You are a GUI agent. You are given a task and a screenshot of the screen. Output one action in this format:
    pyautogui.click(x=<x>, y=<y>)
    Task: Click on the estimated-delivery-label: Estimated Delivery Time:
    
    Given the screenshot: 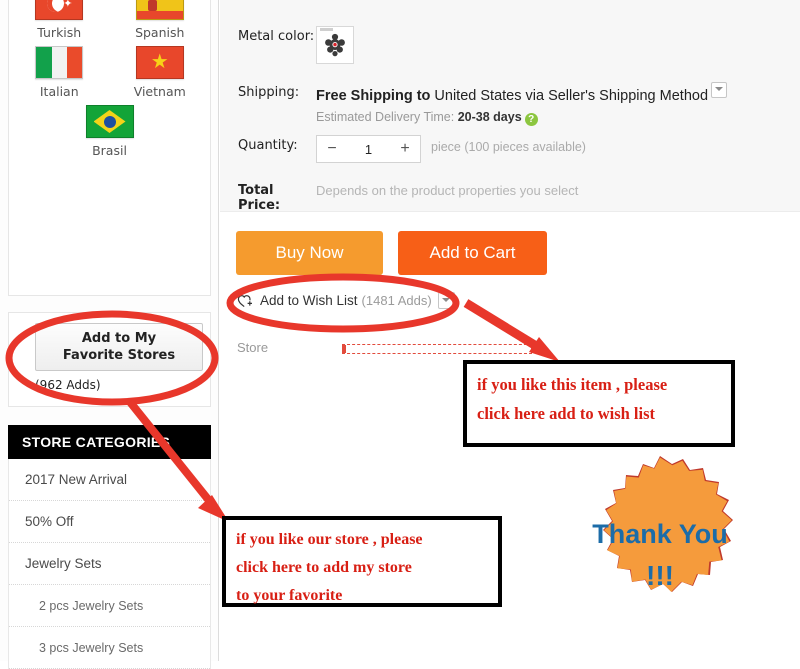 What is the action you would take?
    pyautogui.click(x=385, y=117)
    